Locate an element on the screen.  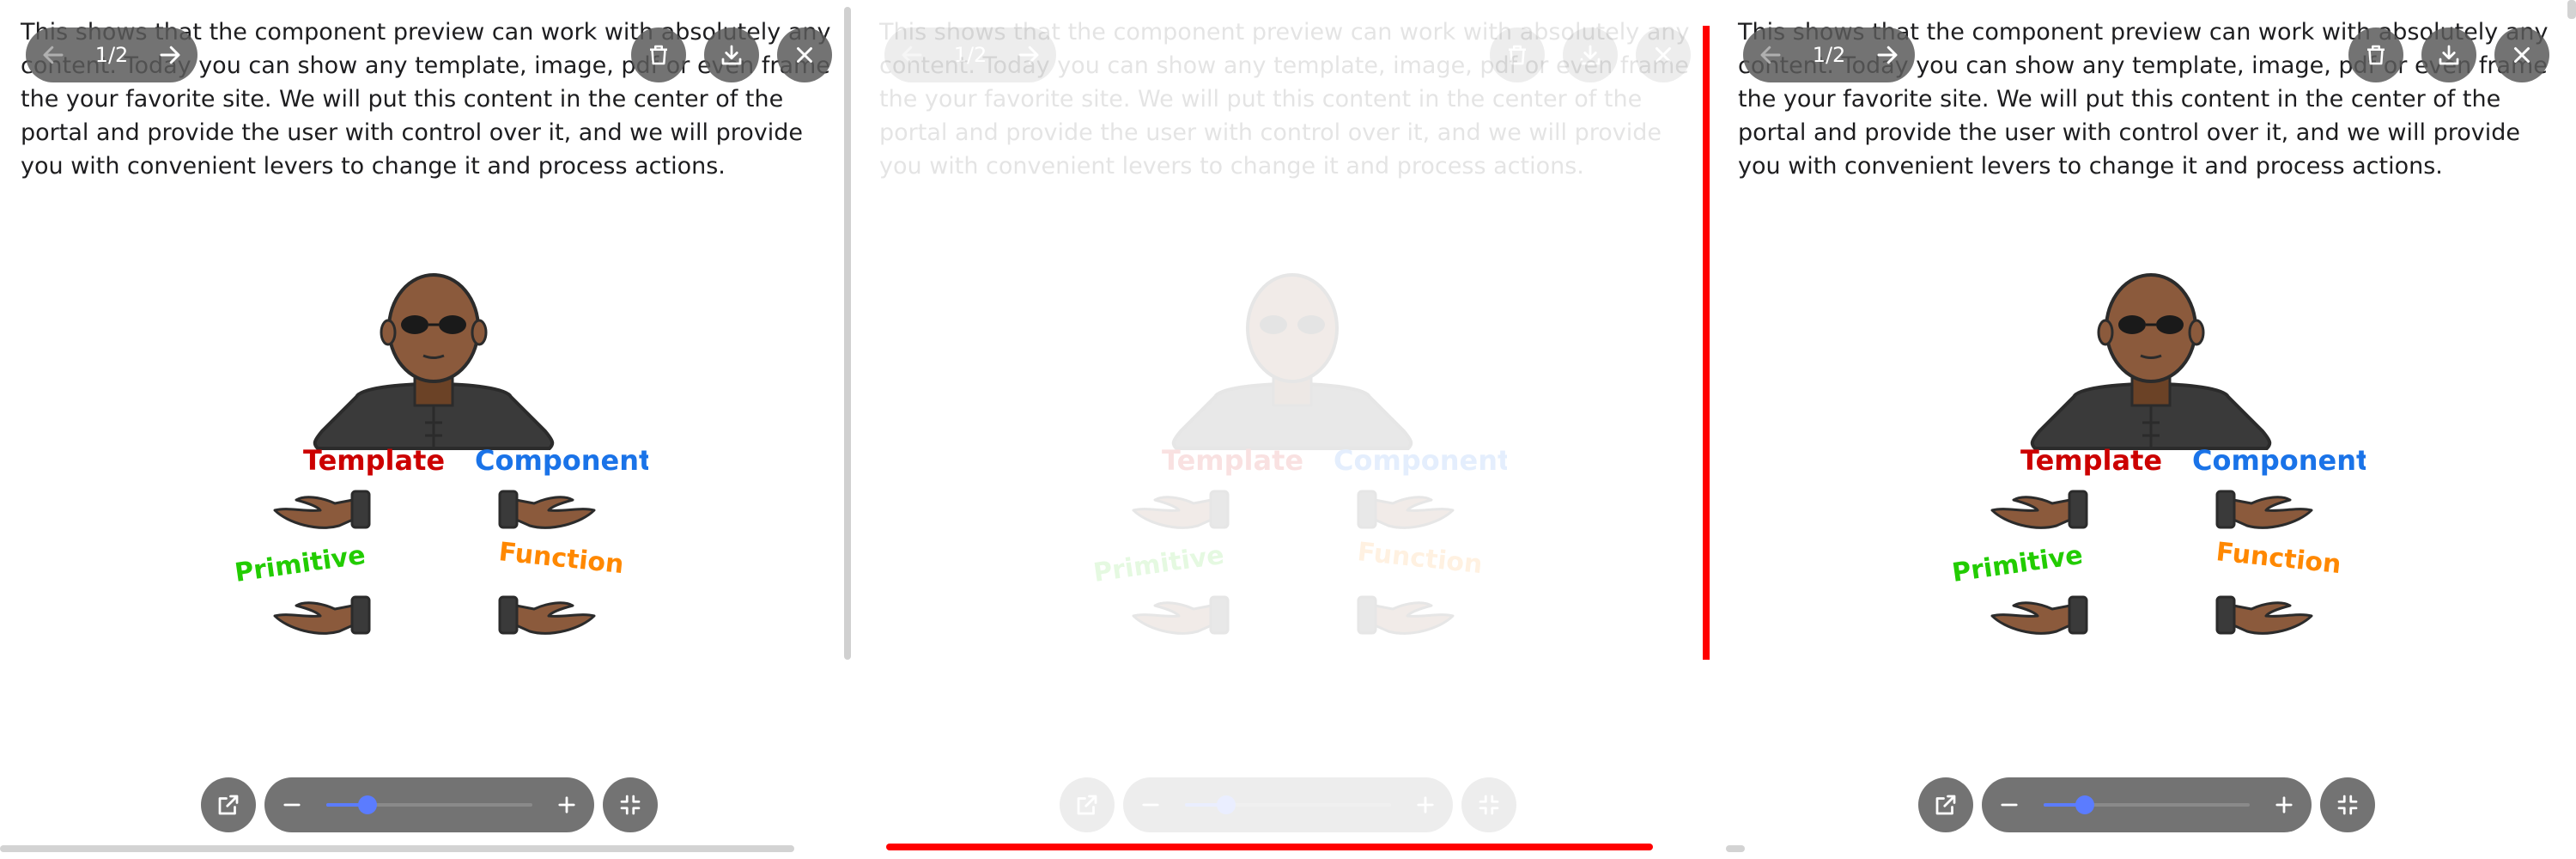
panel-divider is located at coordinates (847, 333).